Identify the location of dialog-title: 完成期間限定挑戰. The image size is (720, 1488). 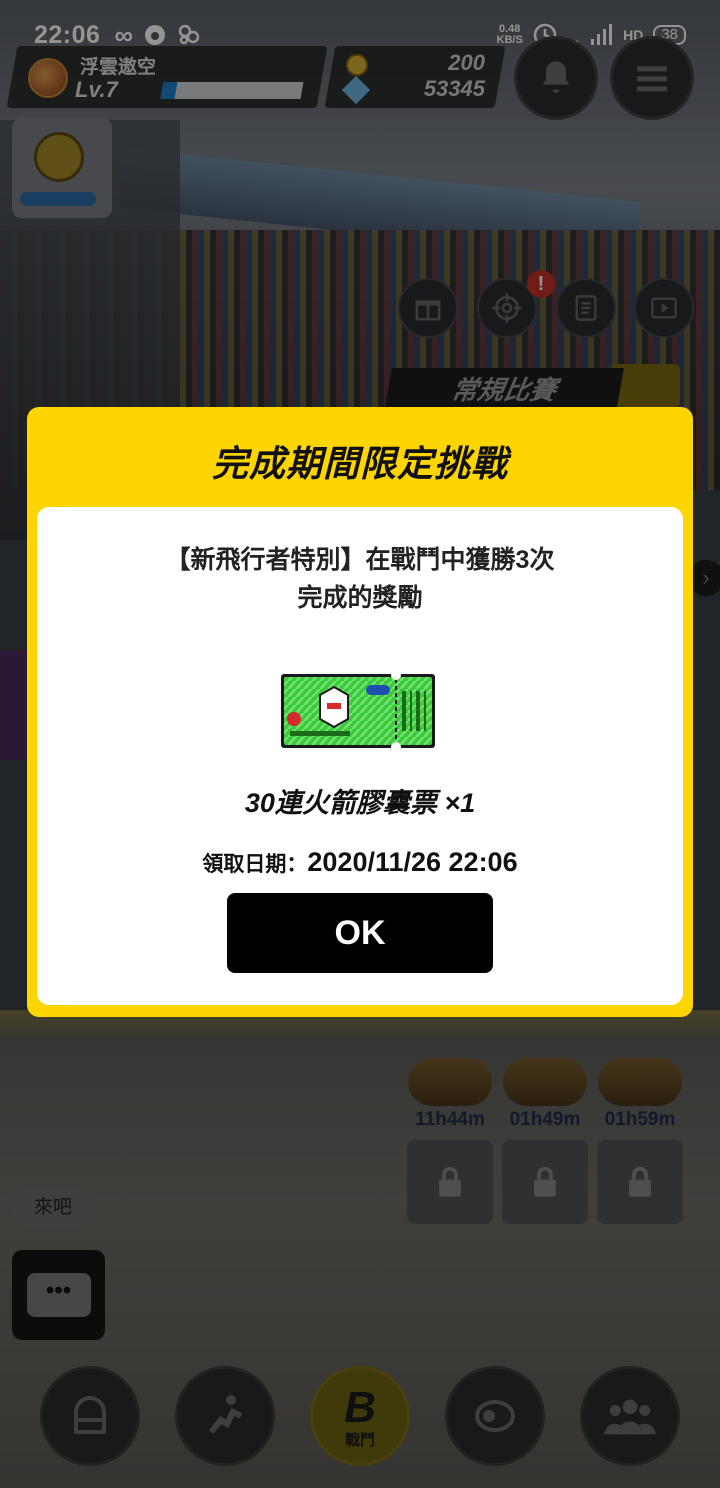
(359, 463).